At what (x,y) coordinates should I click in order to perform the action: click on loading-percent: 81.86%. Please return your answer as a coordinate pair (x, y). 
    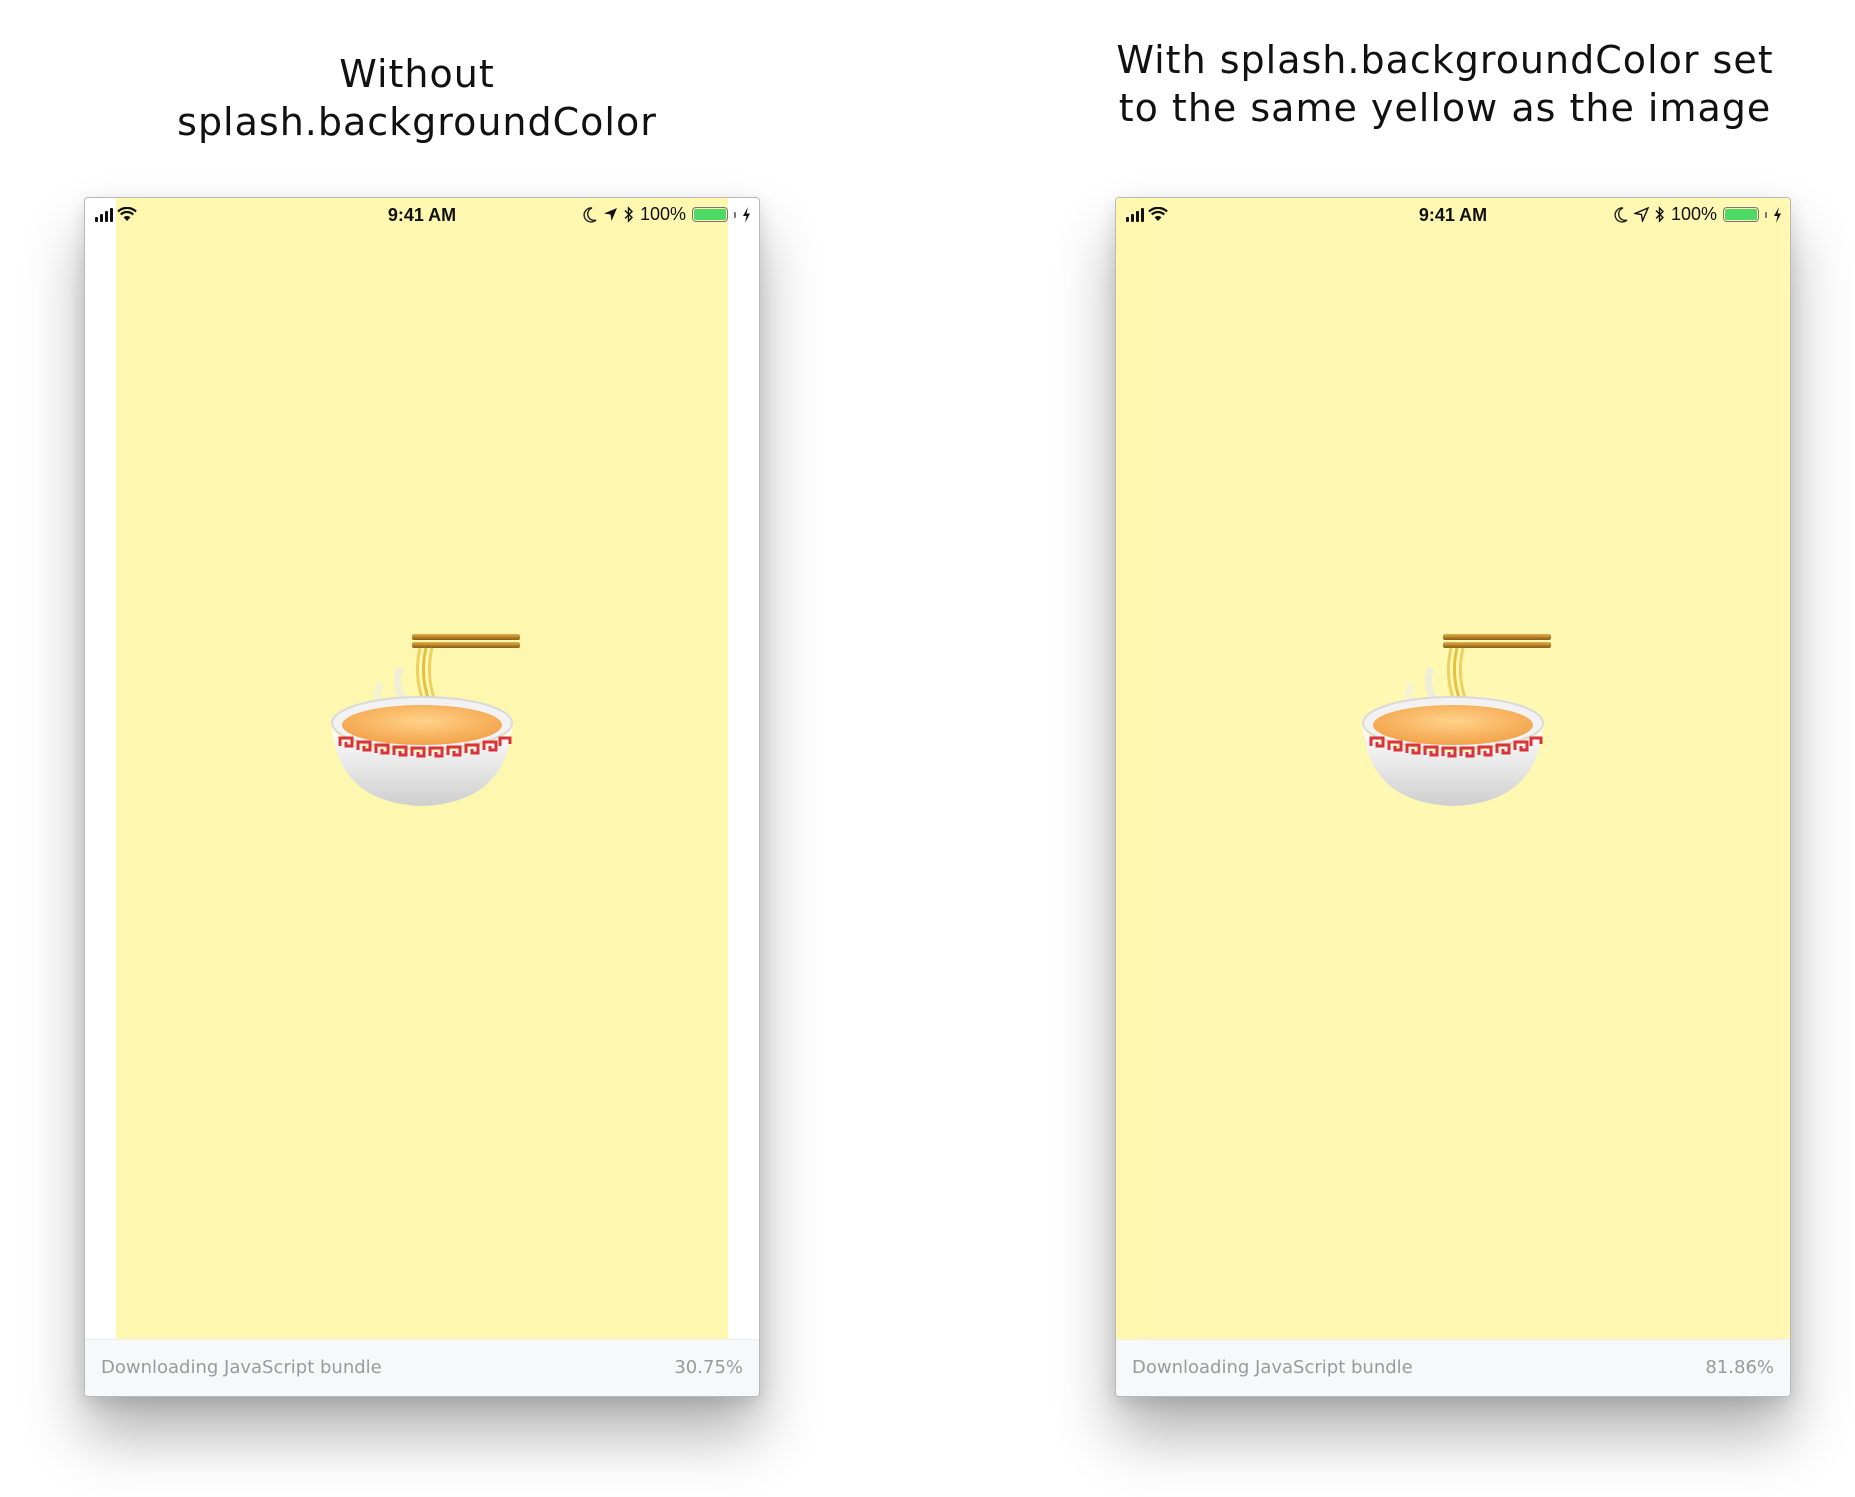
    Looking at the image, I should click on (1739, 1367).